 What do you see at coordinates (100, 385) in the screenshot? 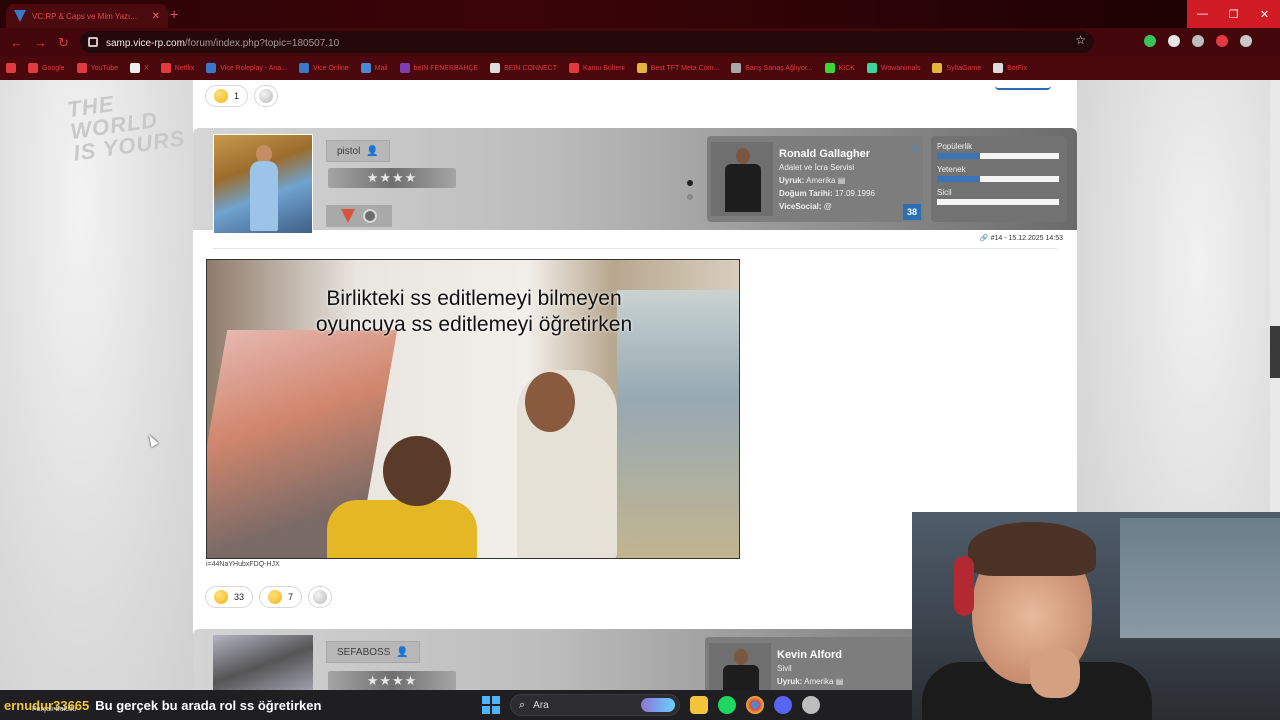
I see `background-art-left: THE WORLD IS YOURS` at bounding box center [100, 385].